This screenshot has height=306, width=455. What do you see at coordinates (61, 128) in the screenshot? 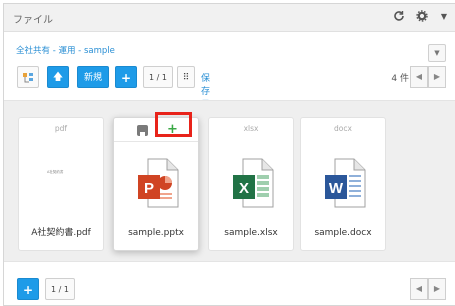
I see `file-ext-label: pdf` at bounding box center [61, 128].